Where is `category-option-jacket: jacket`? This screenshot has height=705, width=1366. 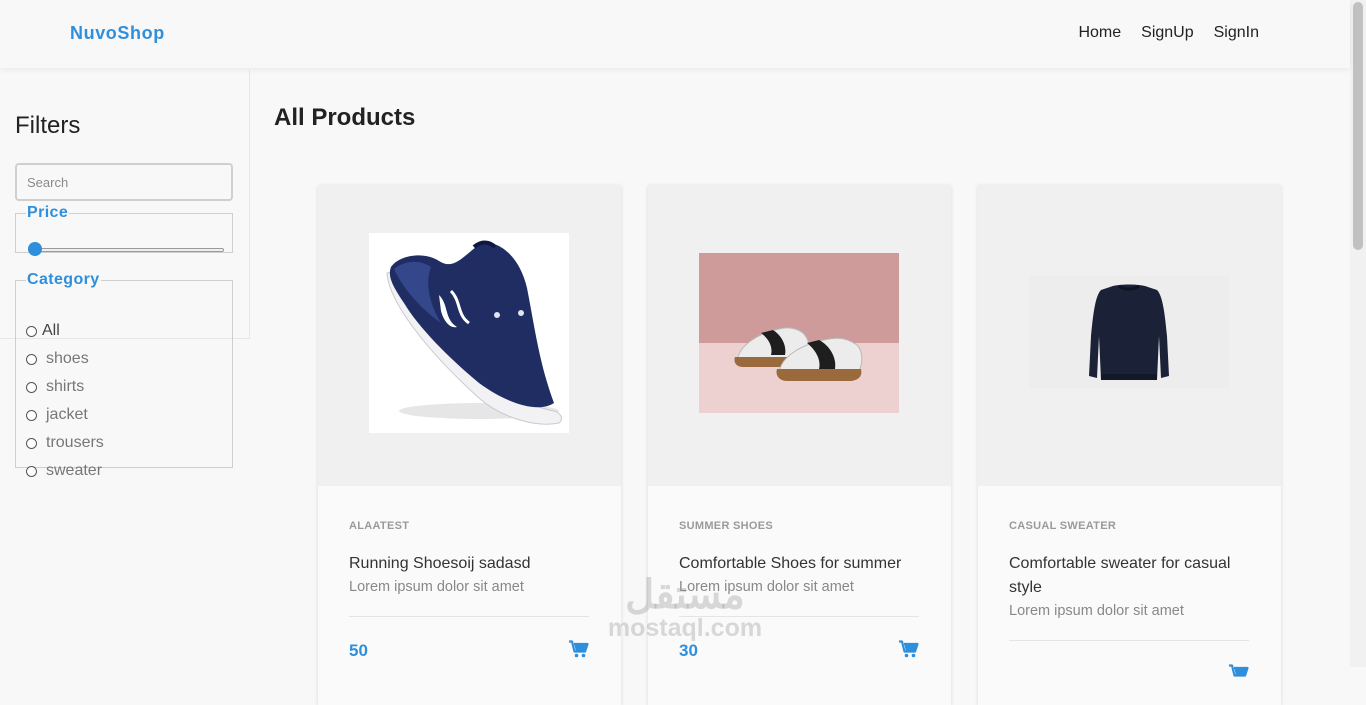
category-option-jacket: jacket is located at coordinates (65, 415).